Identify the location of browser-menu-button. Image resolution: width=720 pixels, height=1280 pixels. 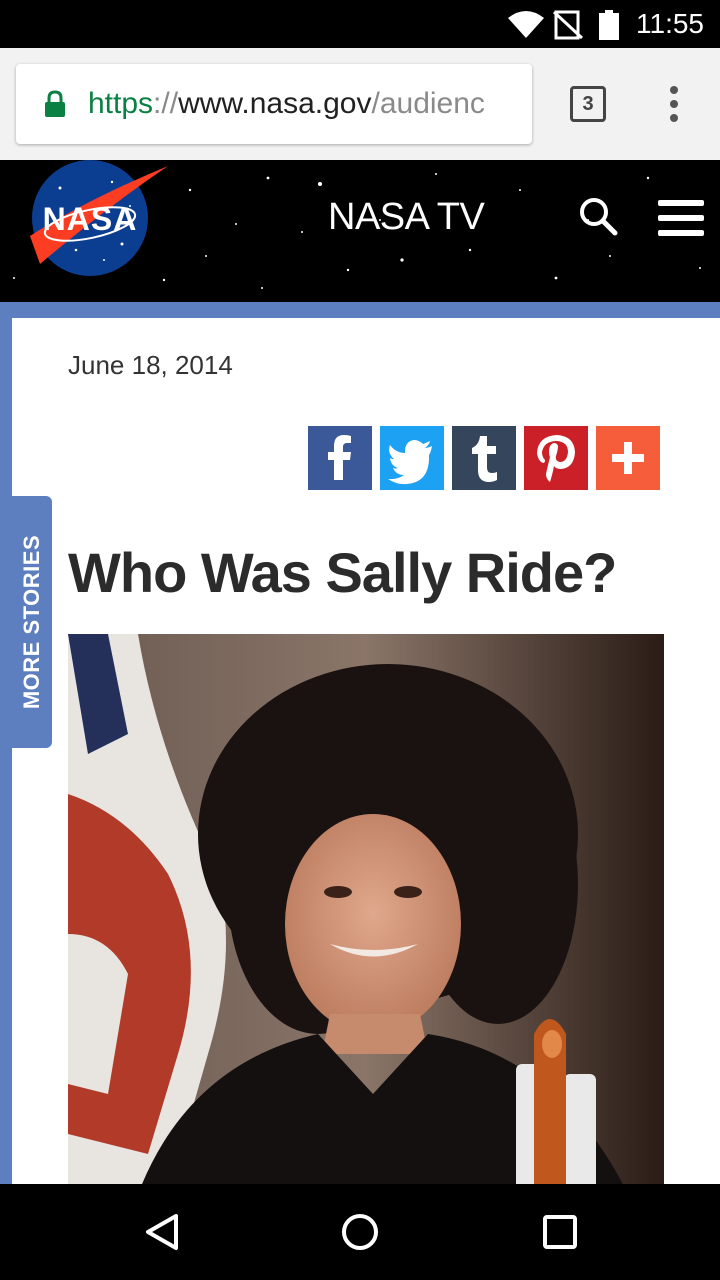
(674, 106).